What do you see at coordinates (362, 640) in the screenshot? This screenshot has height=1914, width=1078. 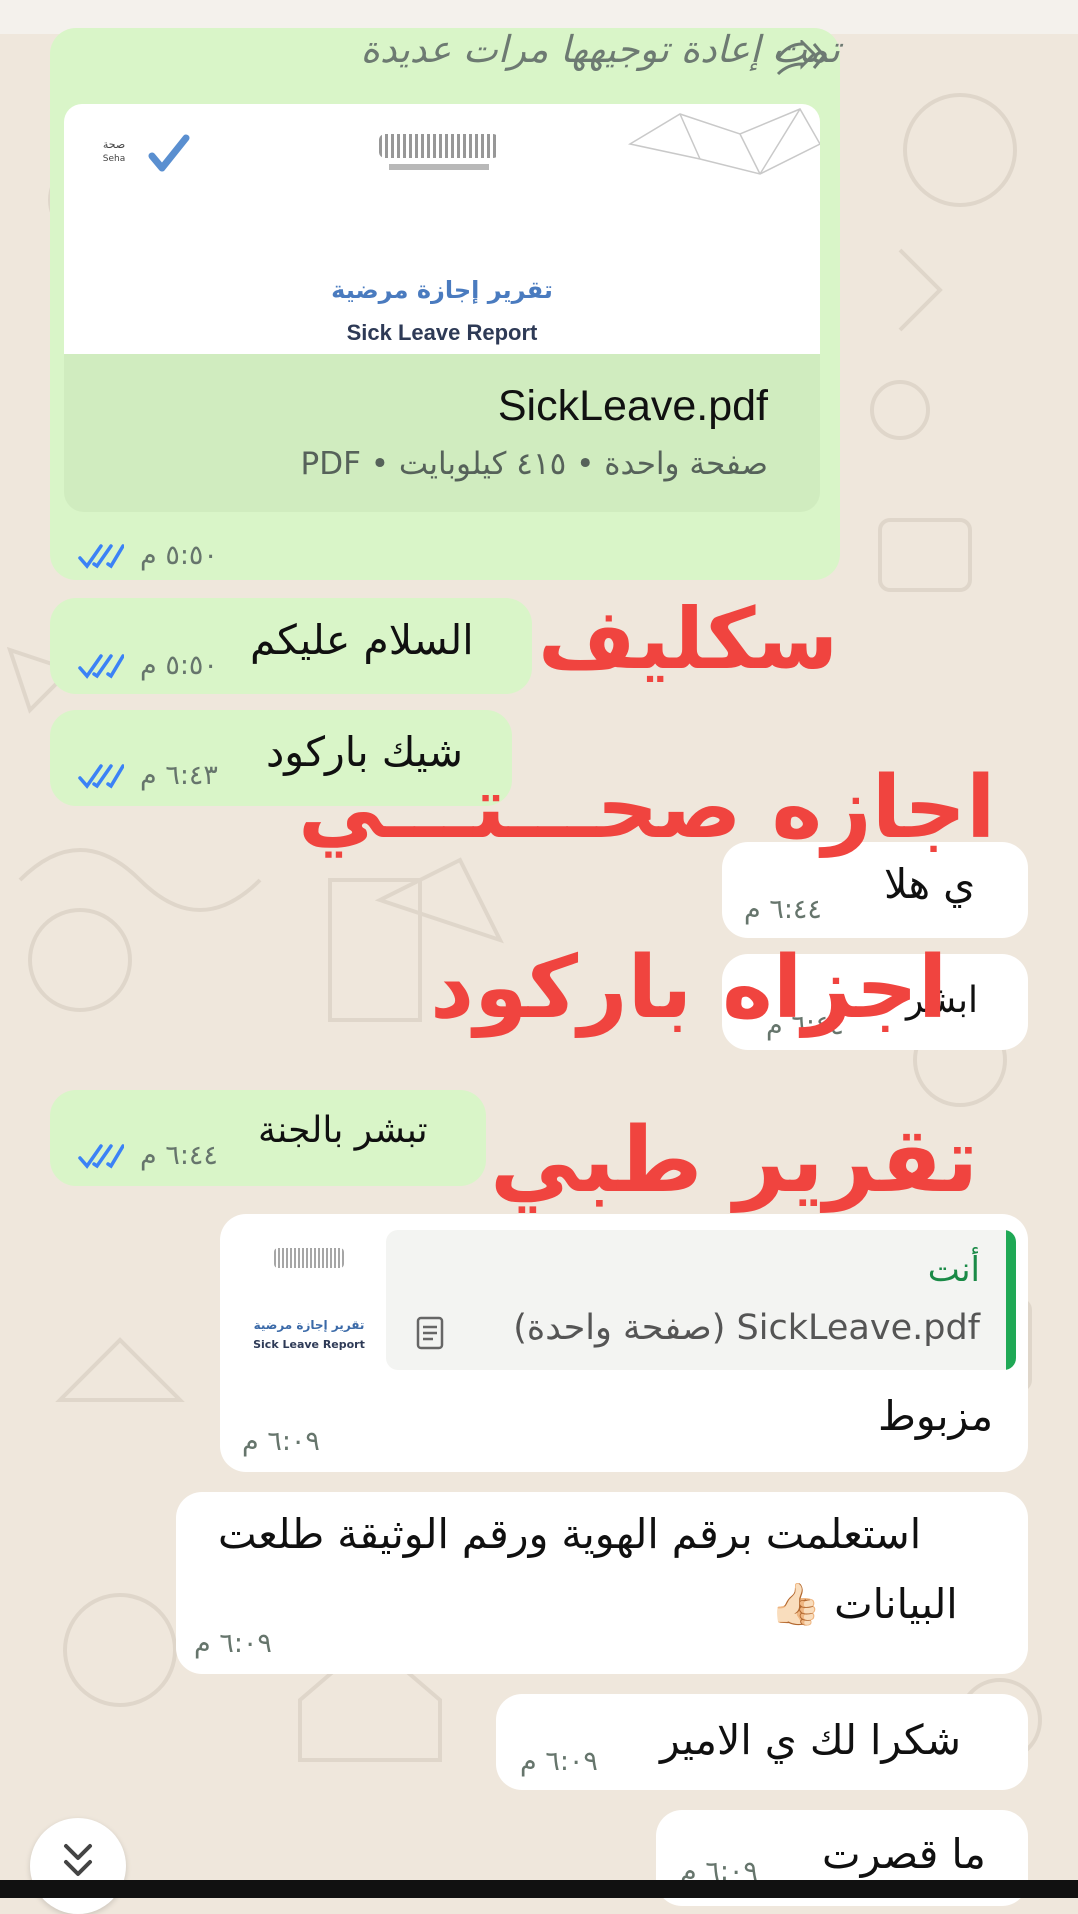 I see `message-text: السلام عليكم` at bounding box center [362, 640].